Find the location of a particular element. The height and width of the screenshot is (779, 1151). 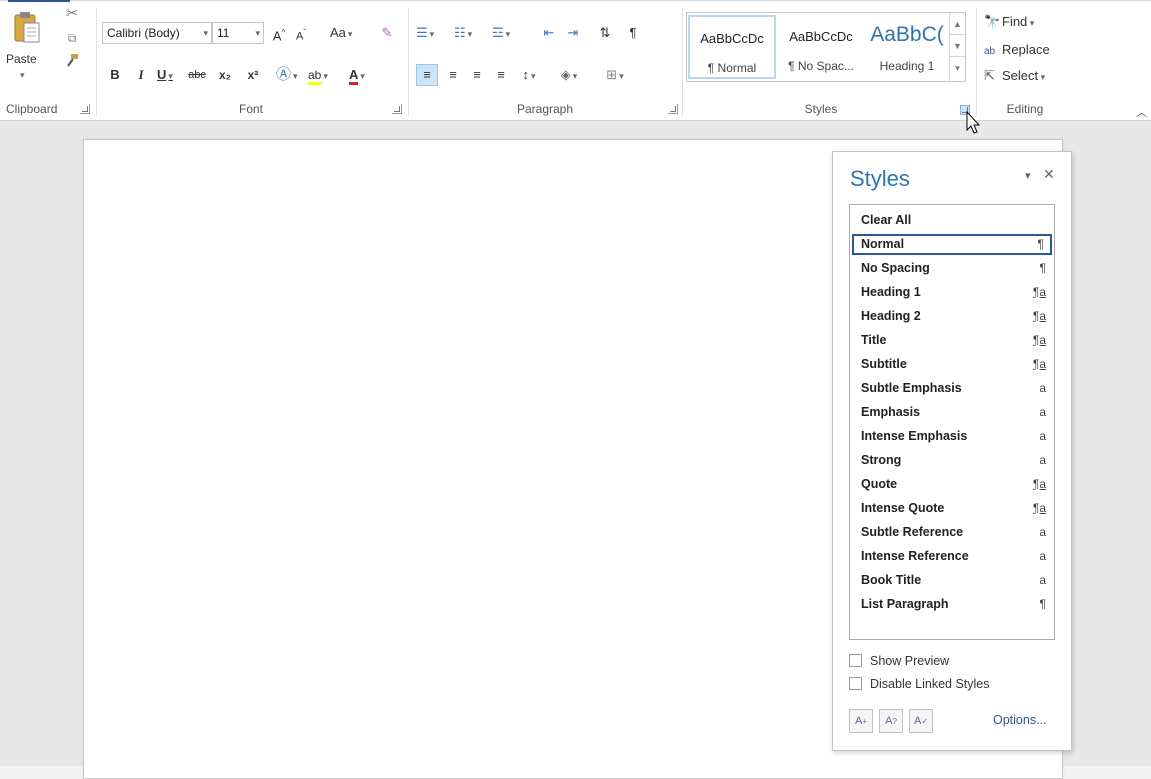

gallery-style-name: Heading 1 is located at coordinates (907, 66).